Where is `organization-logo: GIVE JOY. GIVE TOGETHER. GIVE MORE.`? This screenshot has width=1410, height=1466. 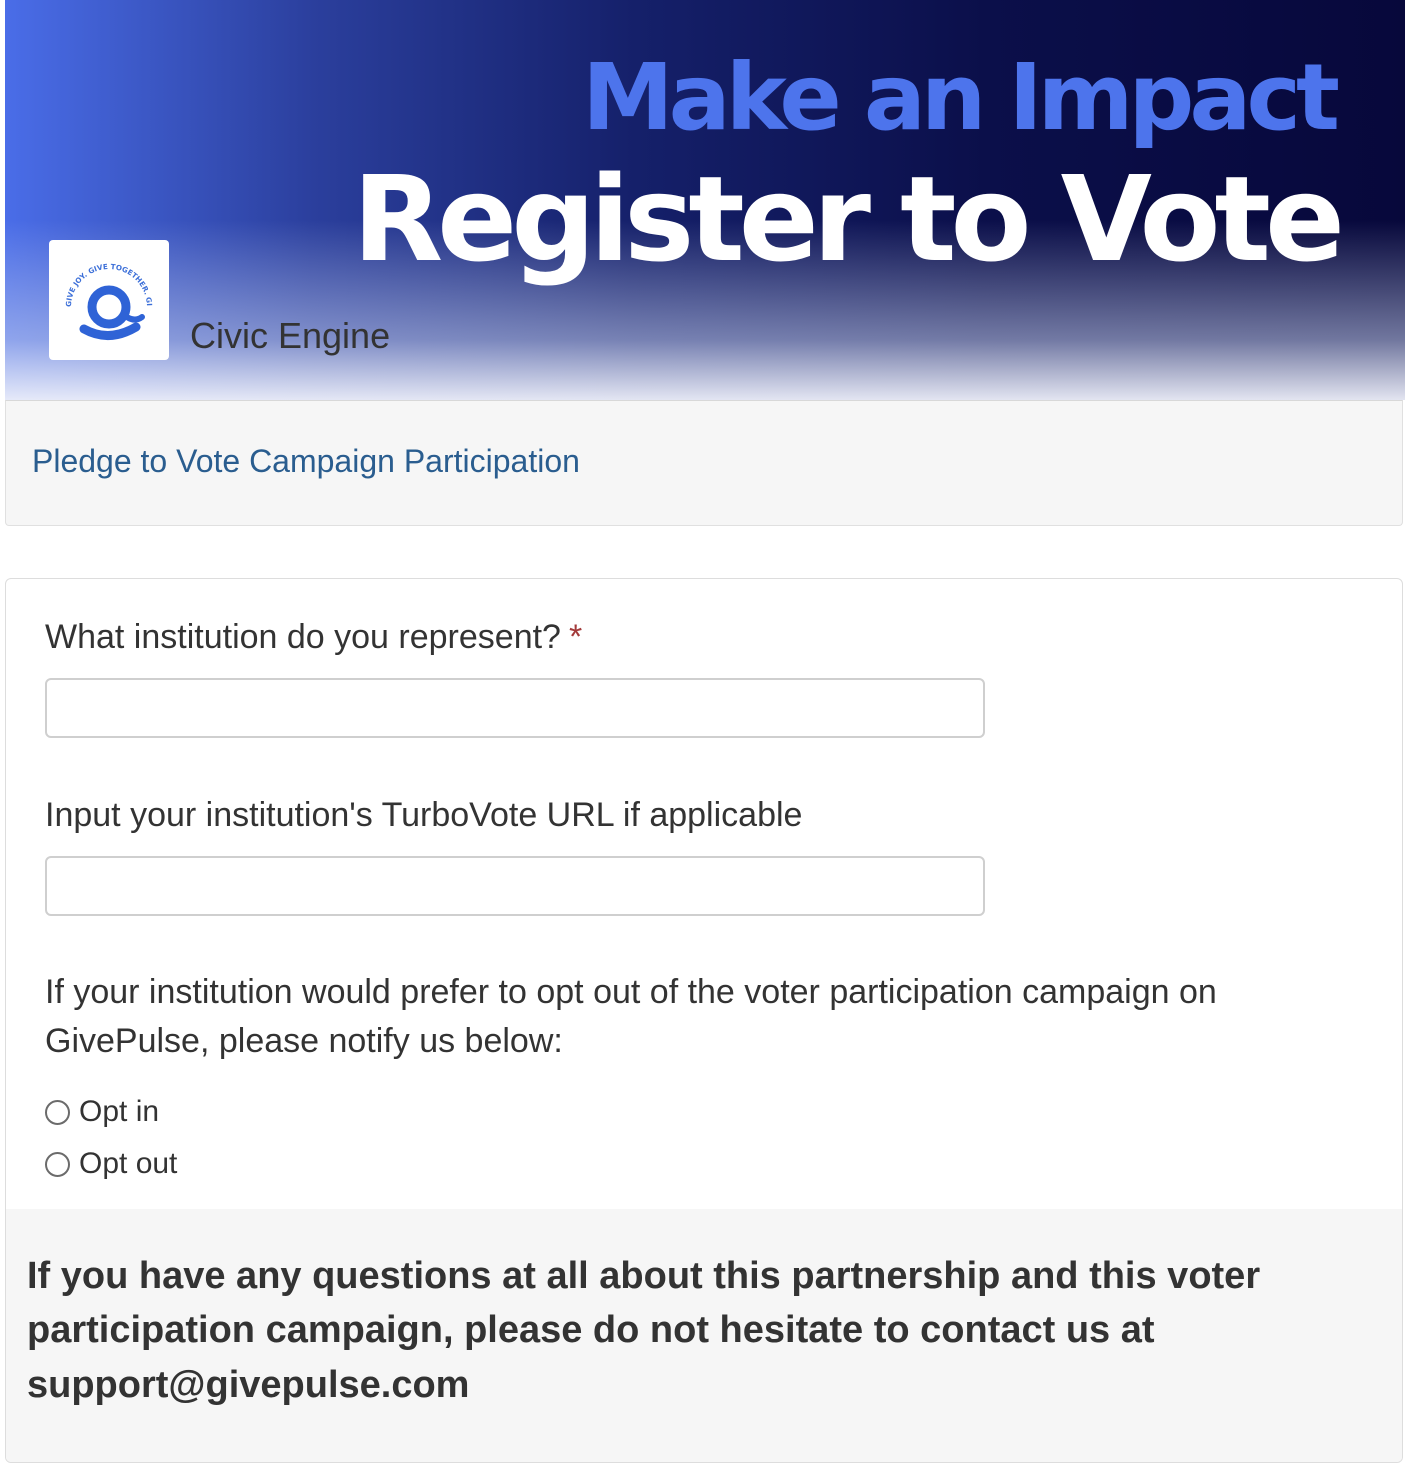 organization-logo: GIVE JOY. GIVE TOGETHER. GIVE MORE. is located at coordinates (109, 300).